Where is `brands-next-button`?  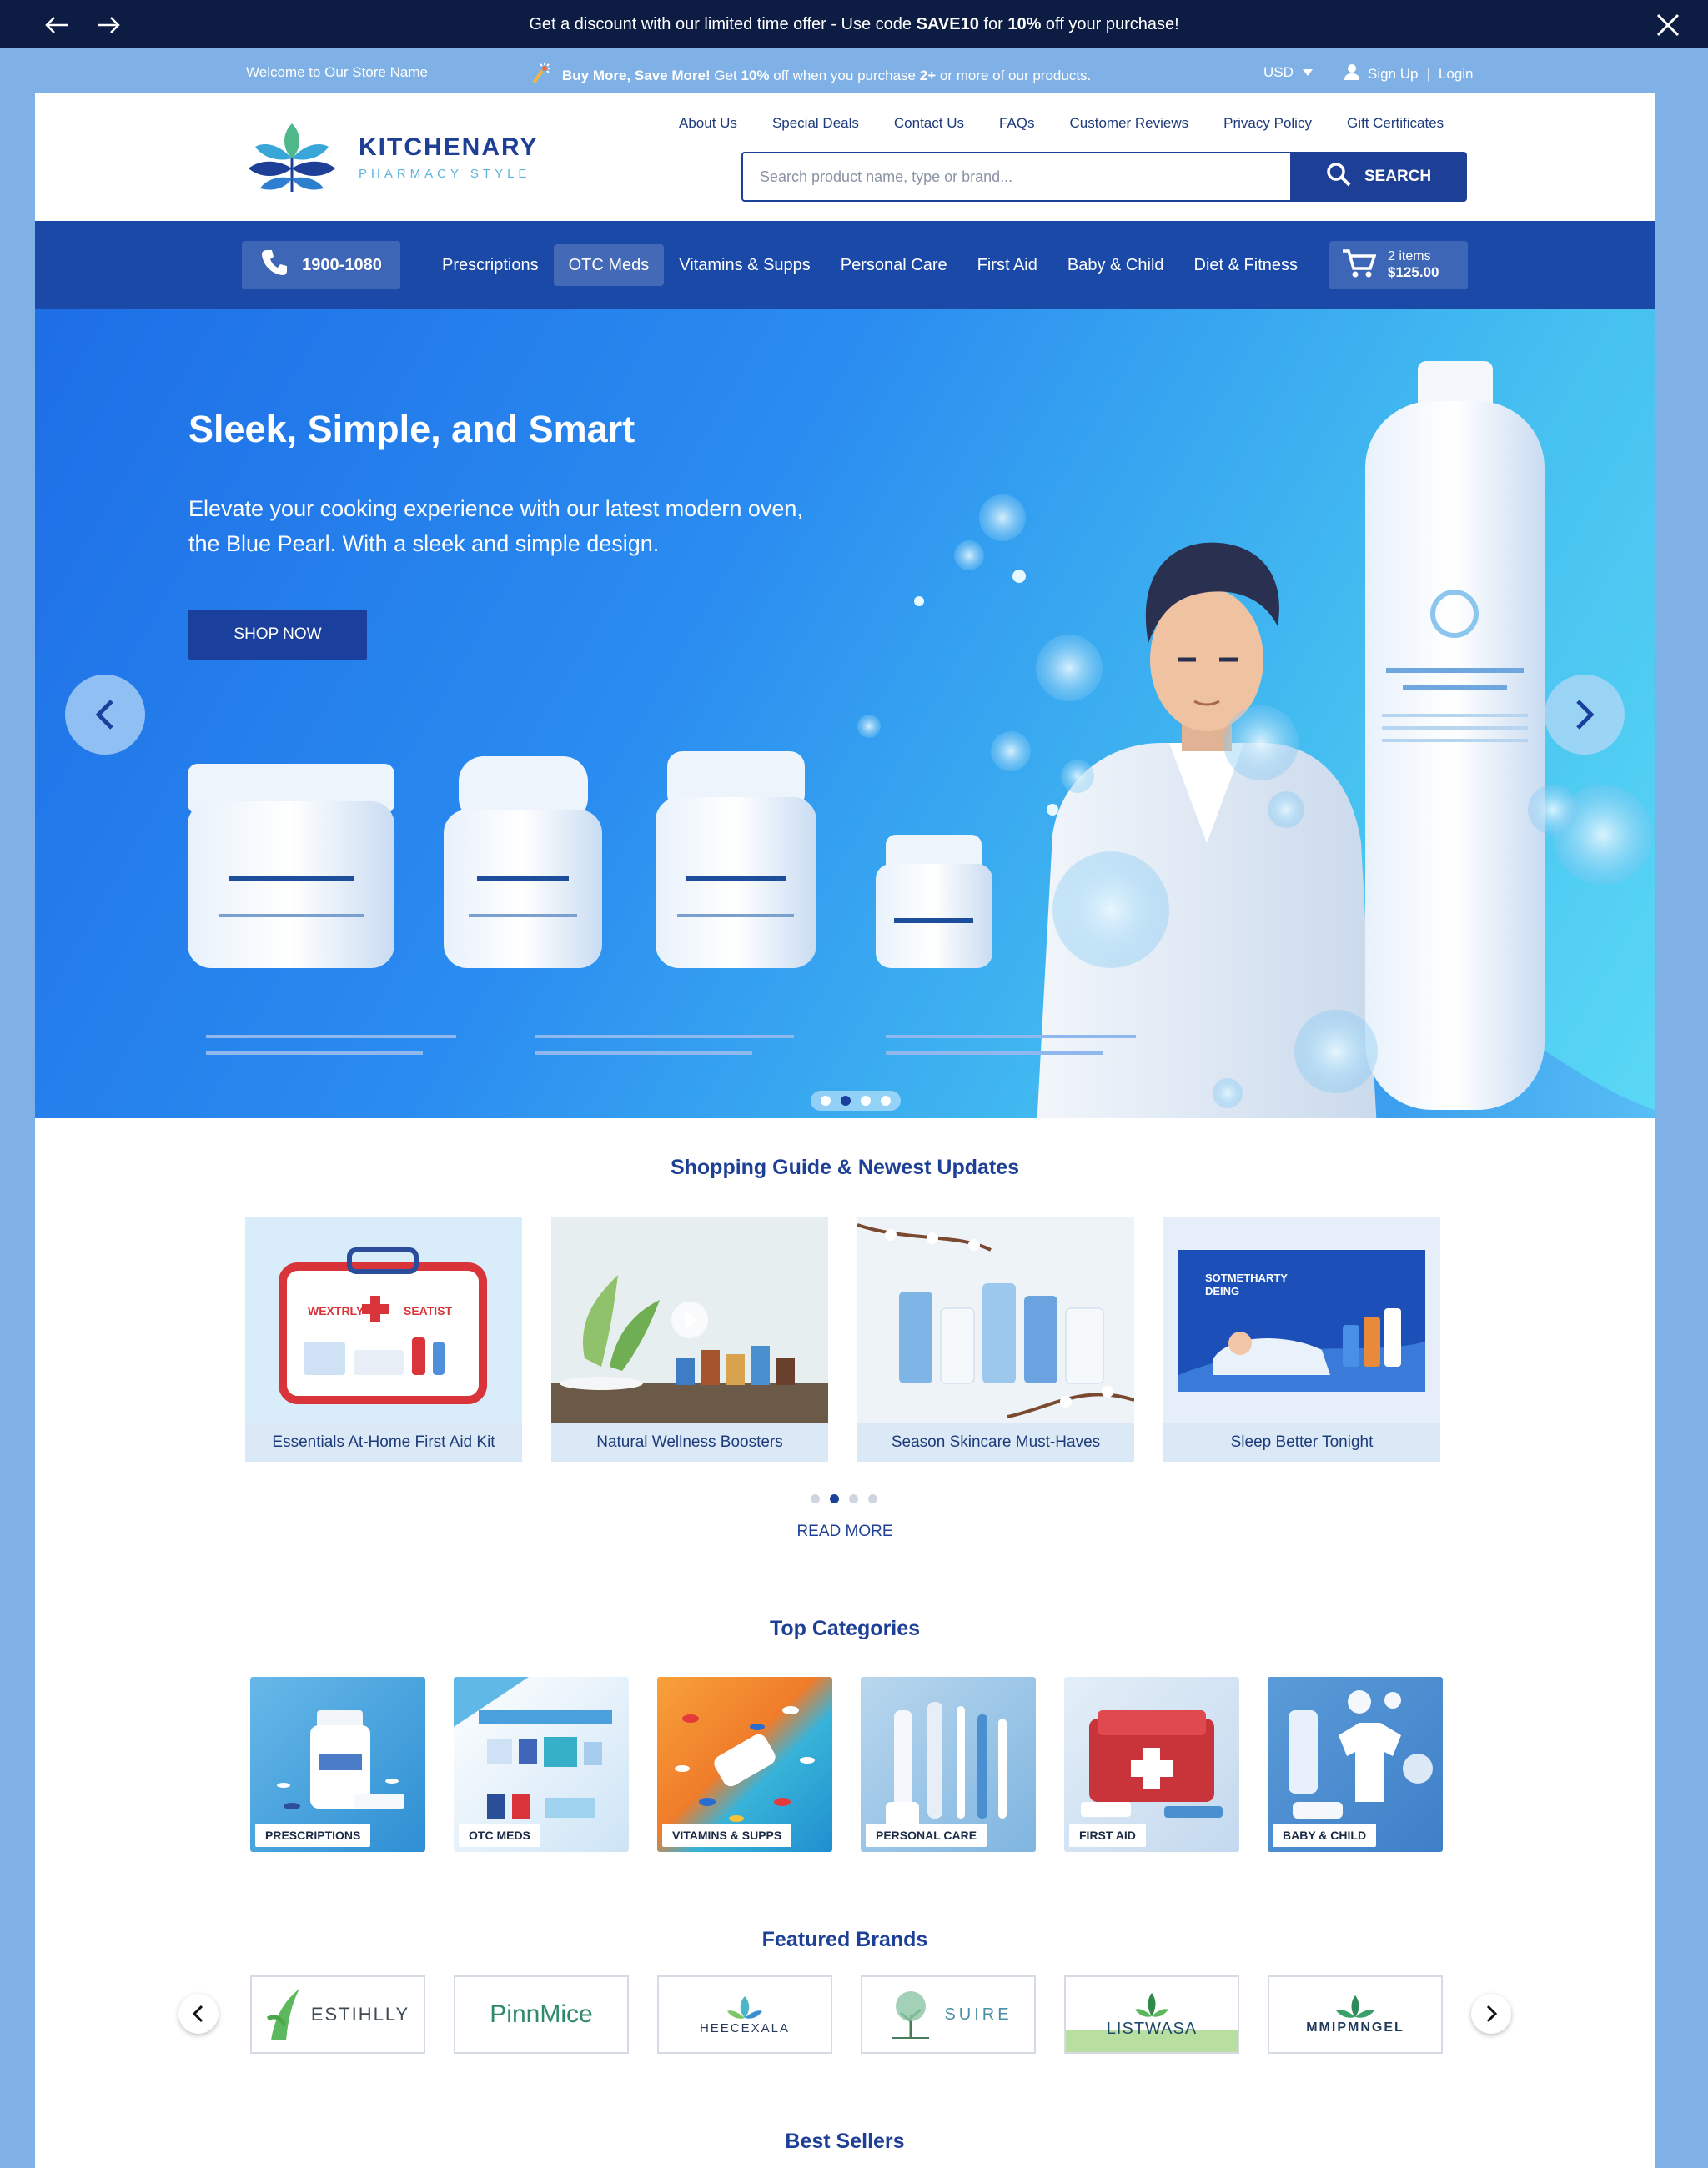 brands-next-button is located at coordinates (1491, 2014).